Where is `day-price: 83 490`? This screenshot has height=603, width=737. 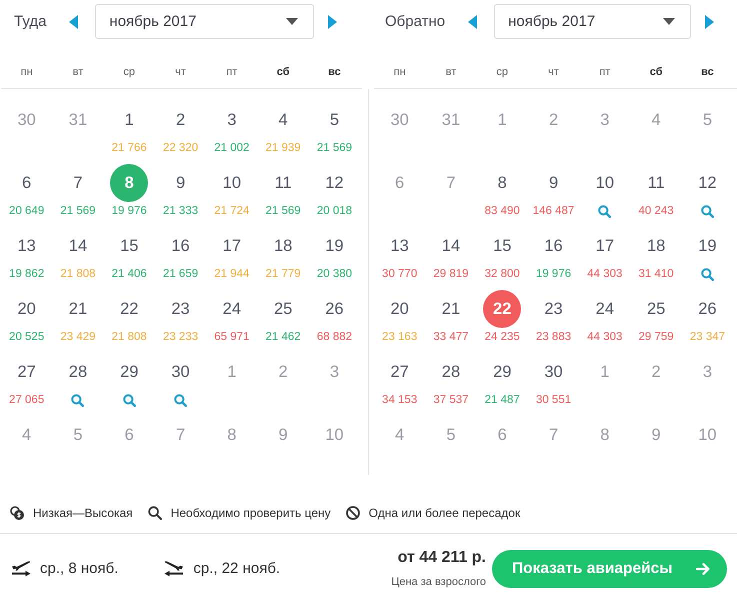
day-price: 83 490 is located at coordinates (502, 211).